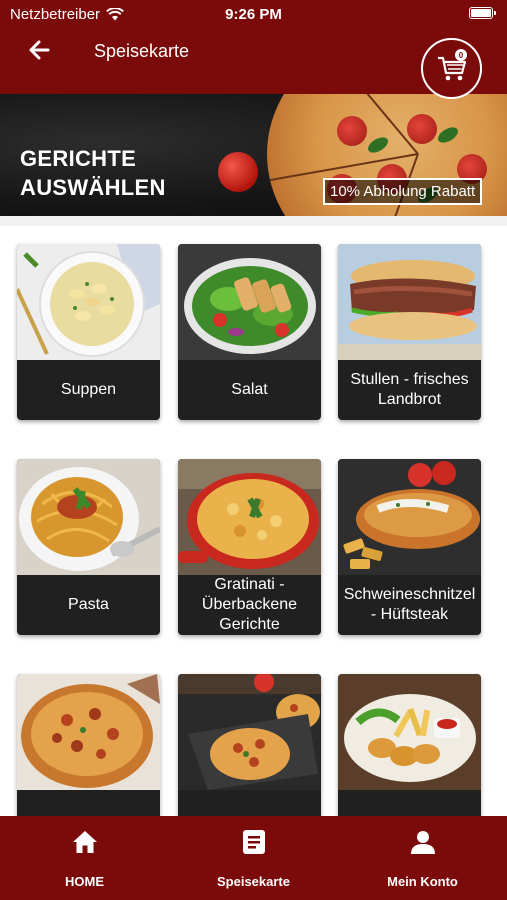 The image size is (507, 900). What do you see at coordinates (249, 517) in the screenshot?
I see `gratin-image` at bounding box center [249, 517].